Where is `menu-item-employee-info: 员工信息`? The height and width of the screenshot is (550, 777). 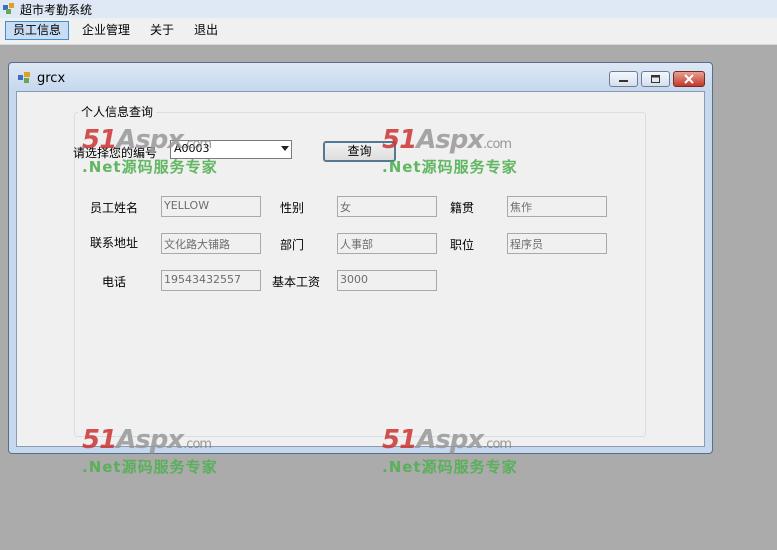
menu-item-employee-info: 员工信息 is located at coordinates (37, 30).